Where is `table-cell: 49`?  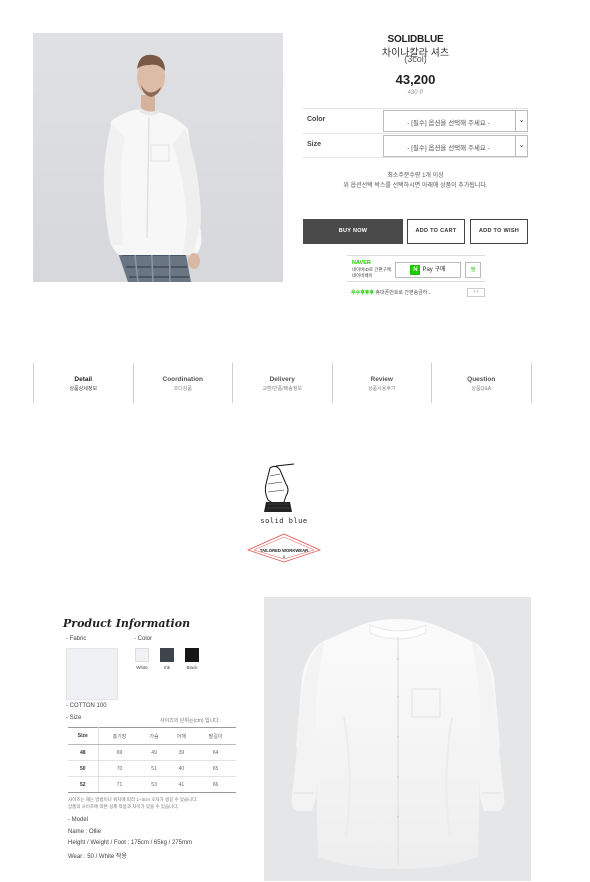
table-cell: 49 is located at coordinates (154, 752).